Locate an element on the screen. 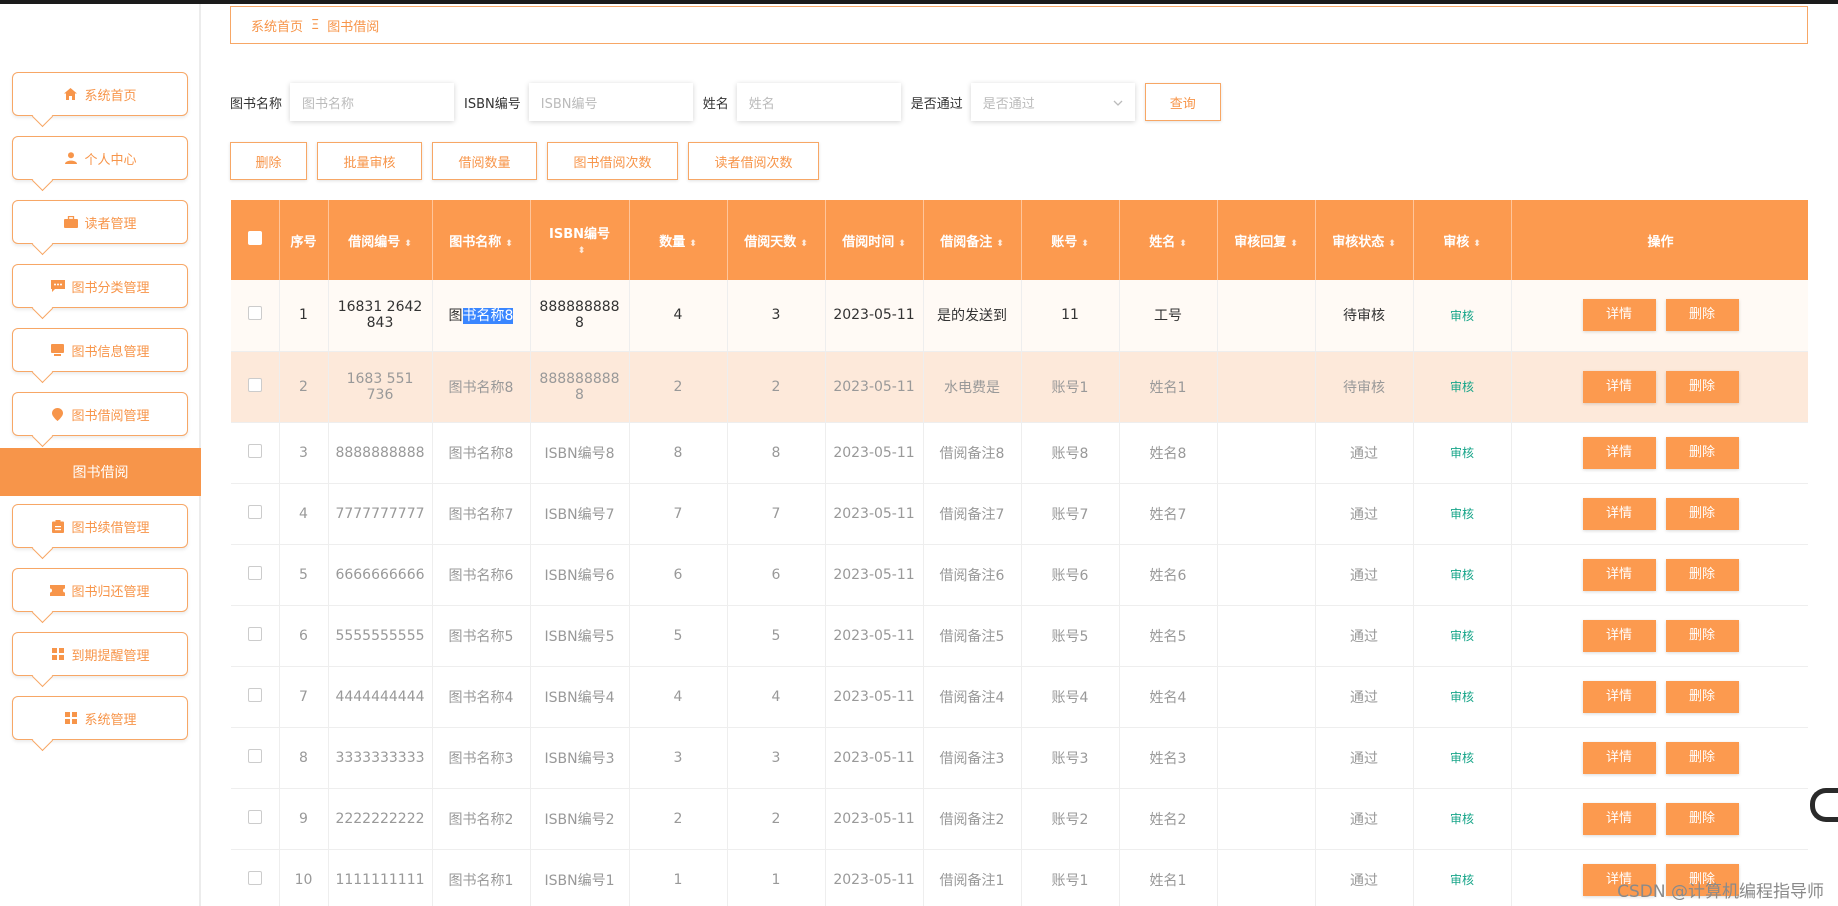 Image resolution: width=1838 pixels, height=906 pixels. delete-button: 删除 is located at coordinates (268, 161).